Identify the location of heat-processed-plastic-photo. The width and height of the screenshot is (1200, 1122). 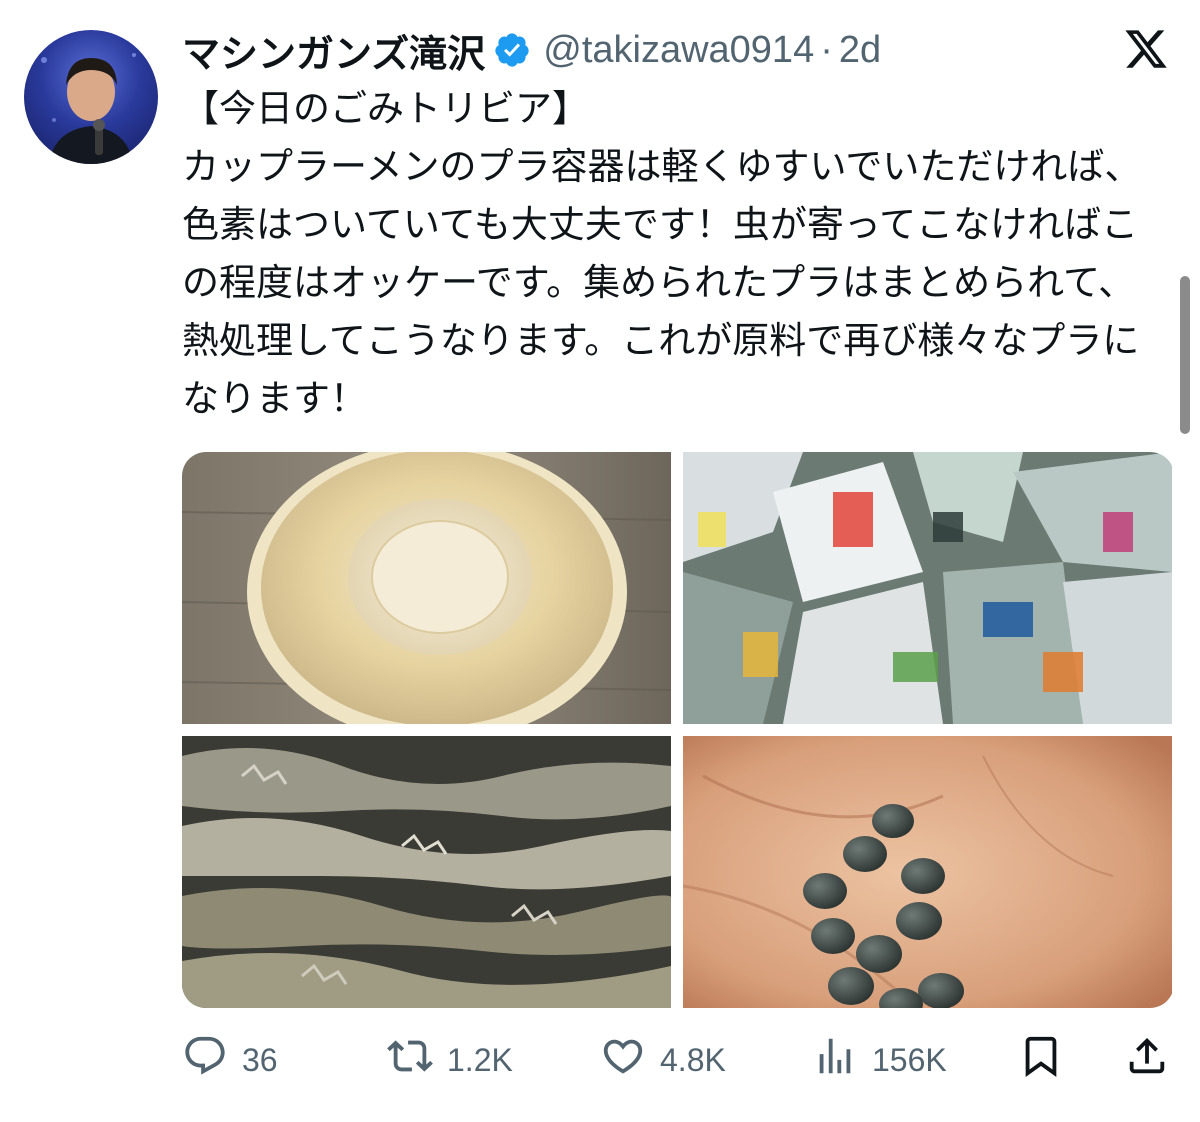
(426, 872).